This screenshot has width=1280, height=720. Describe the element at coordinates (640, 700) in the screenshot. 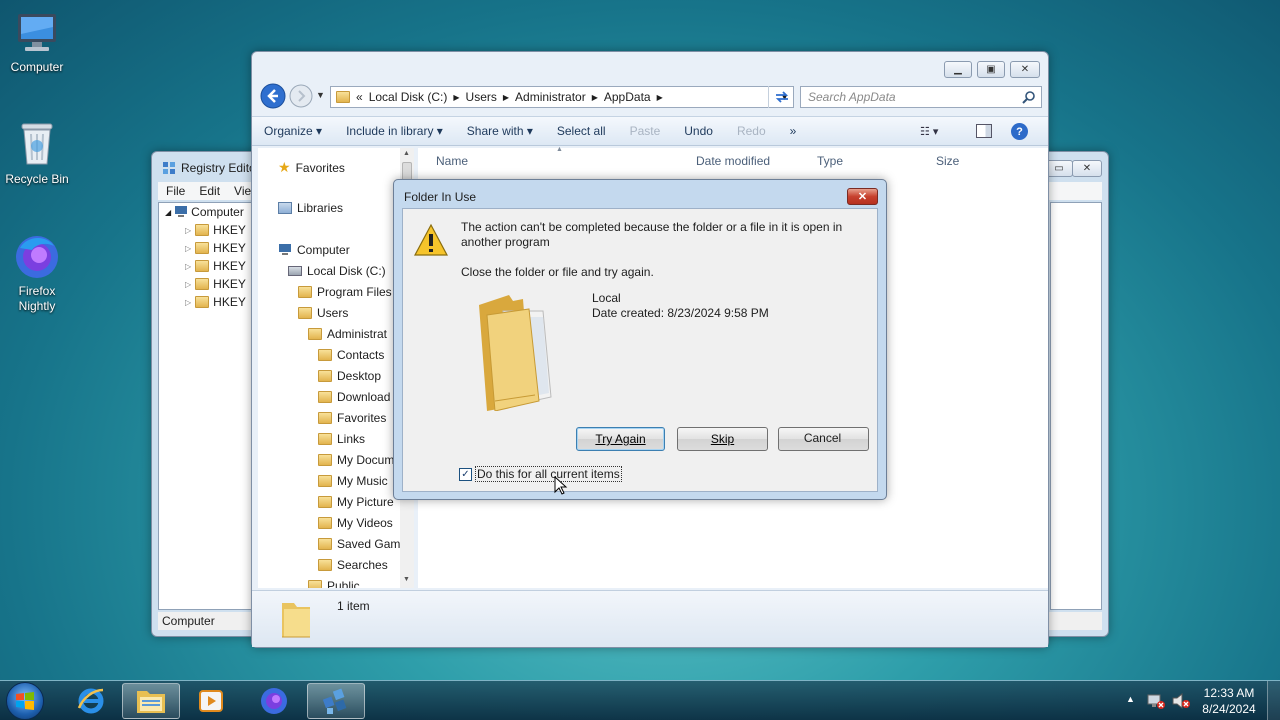

I see `taskbar: ▲ 12:33 AM 8/24/2024` at that location.